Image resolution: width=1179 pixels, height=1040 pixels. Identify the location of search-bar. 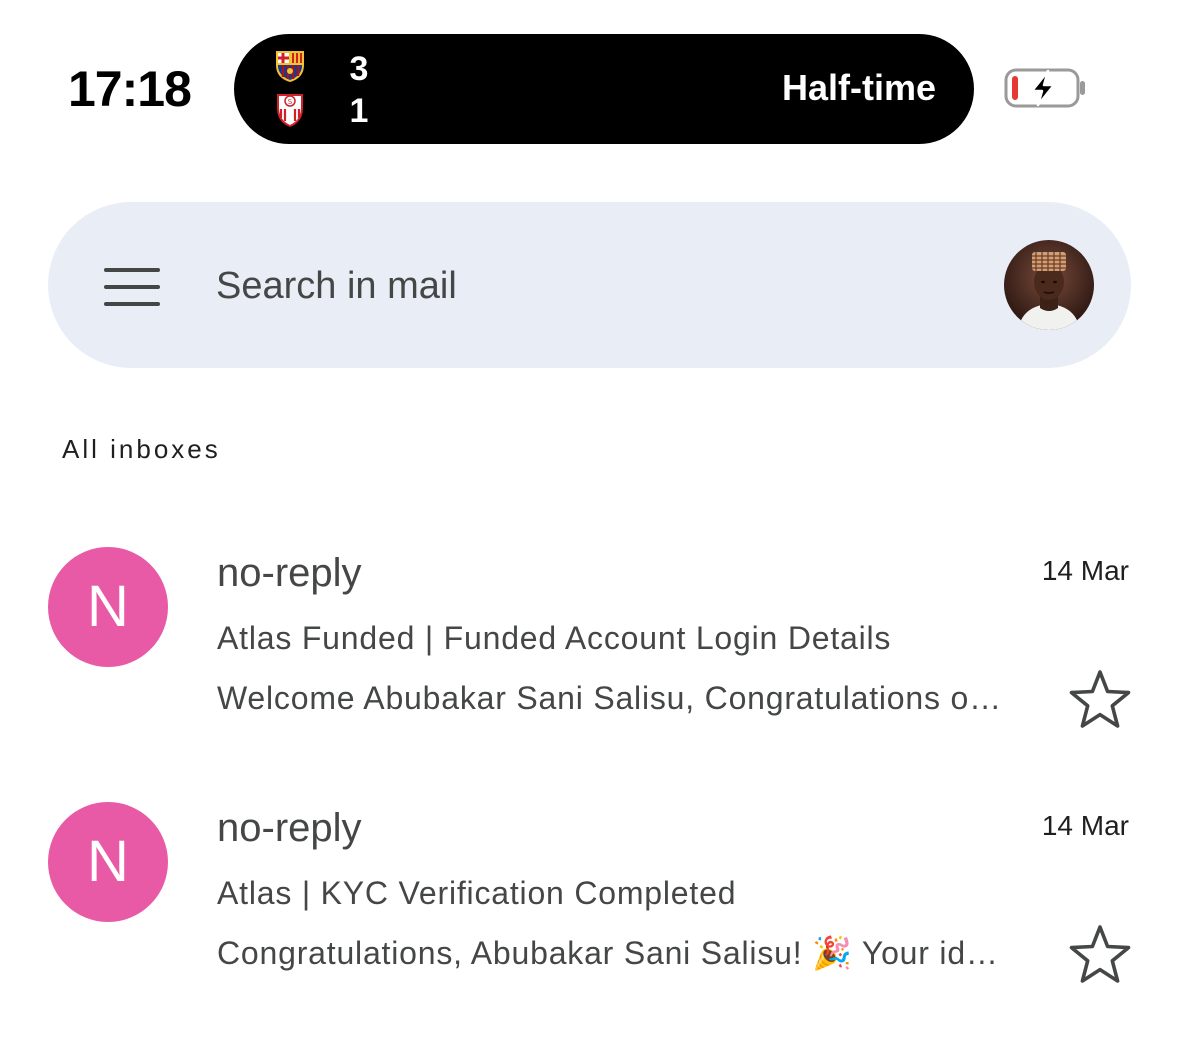
(589, 285).